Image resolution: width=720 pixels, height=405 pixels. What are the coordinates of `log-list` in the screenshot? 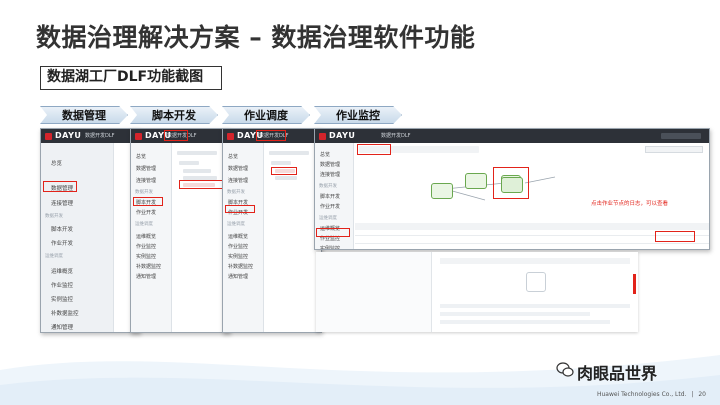 It's located at (374, 292).